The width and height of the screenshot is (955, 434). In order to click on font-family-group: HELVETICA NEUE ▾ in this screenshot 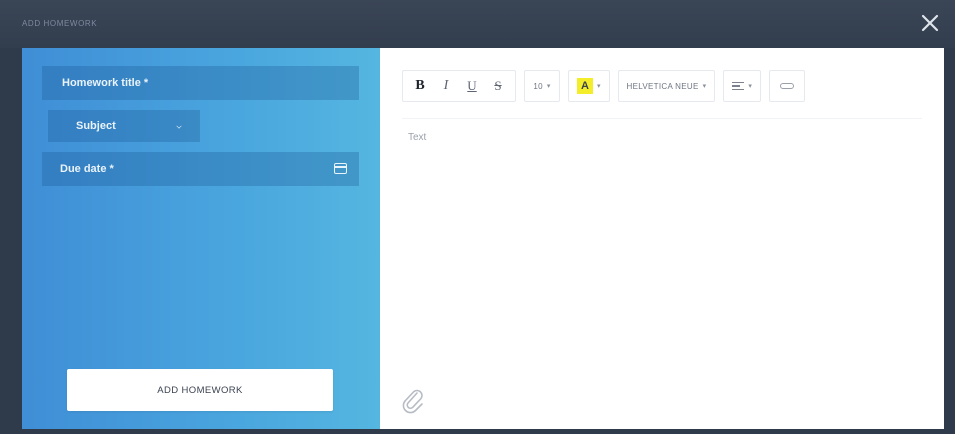, I will do `click(666, 86)`.